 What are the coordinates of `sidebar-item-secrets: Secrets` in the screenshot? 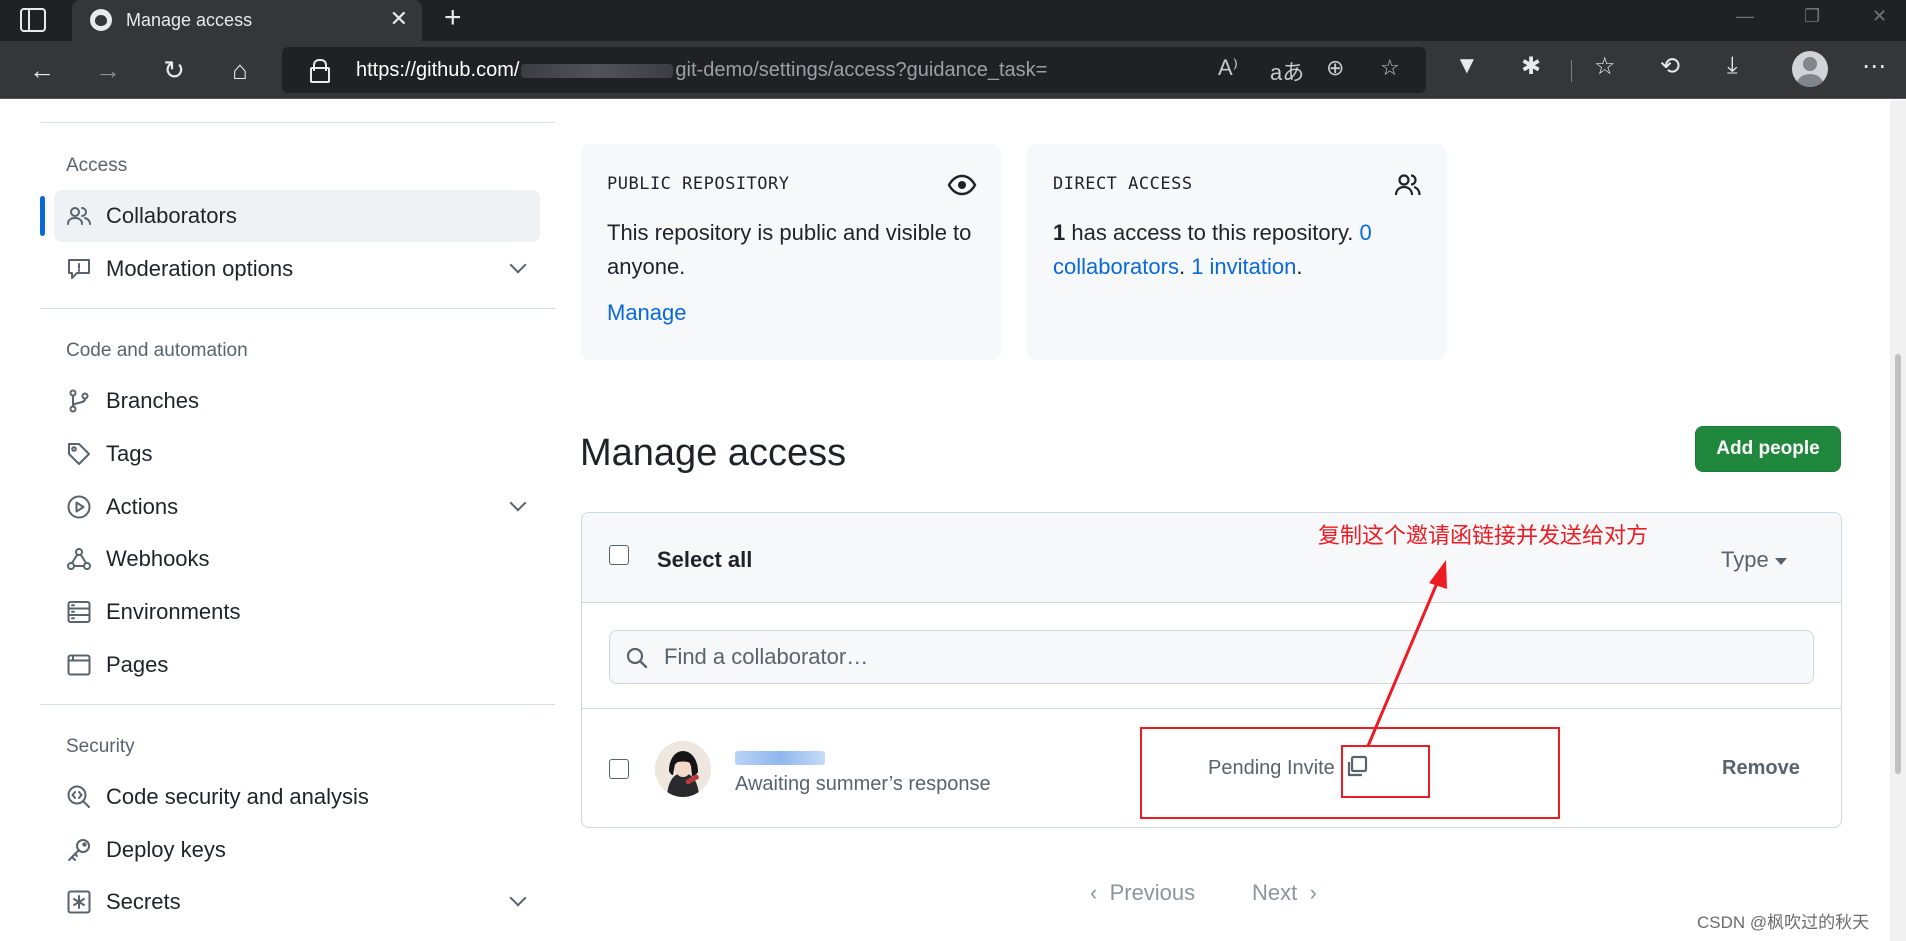 It's located at (297, 902).